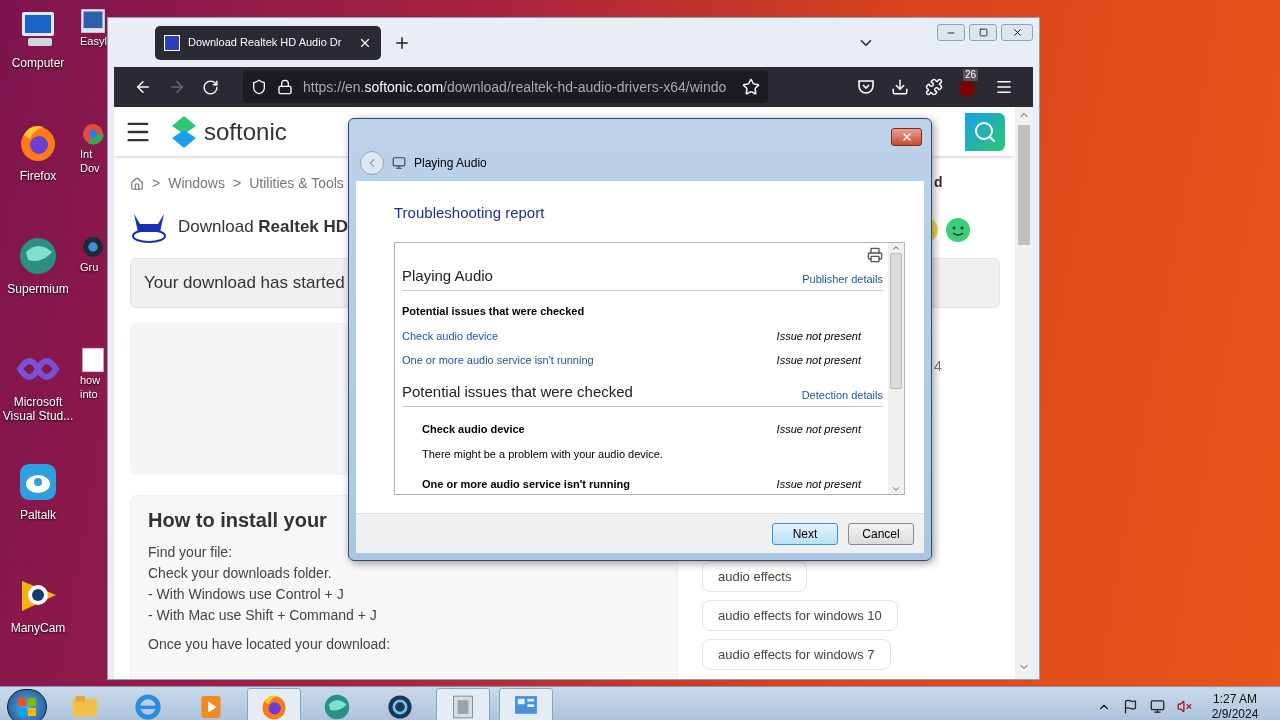 The image size is (1280, 720). I want to click on shield-icon, so click(259, 87).